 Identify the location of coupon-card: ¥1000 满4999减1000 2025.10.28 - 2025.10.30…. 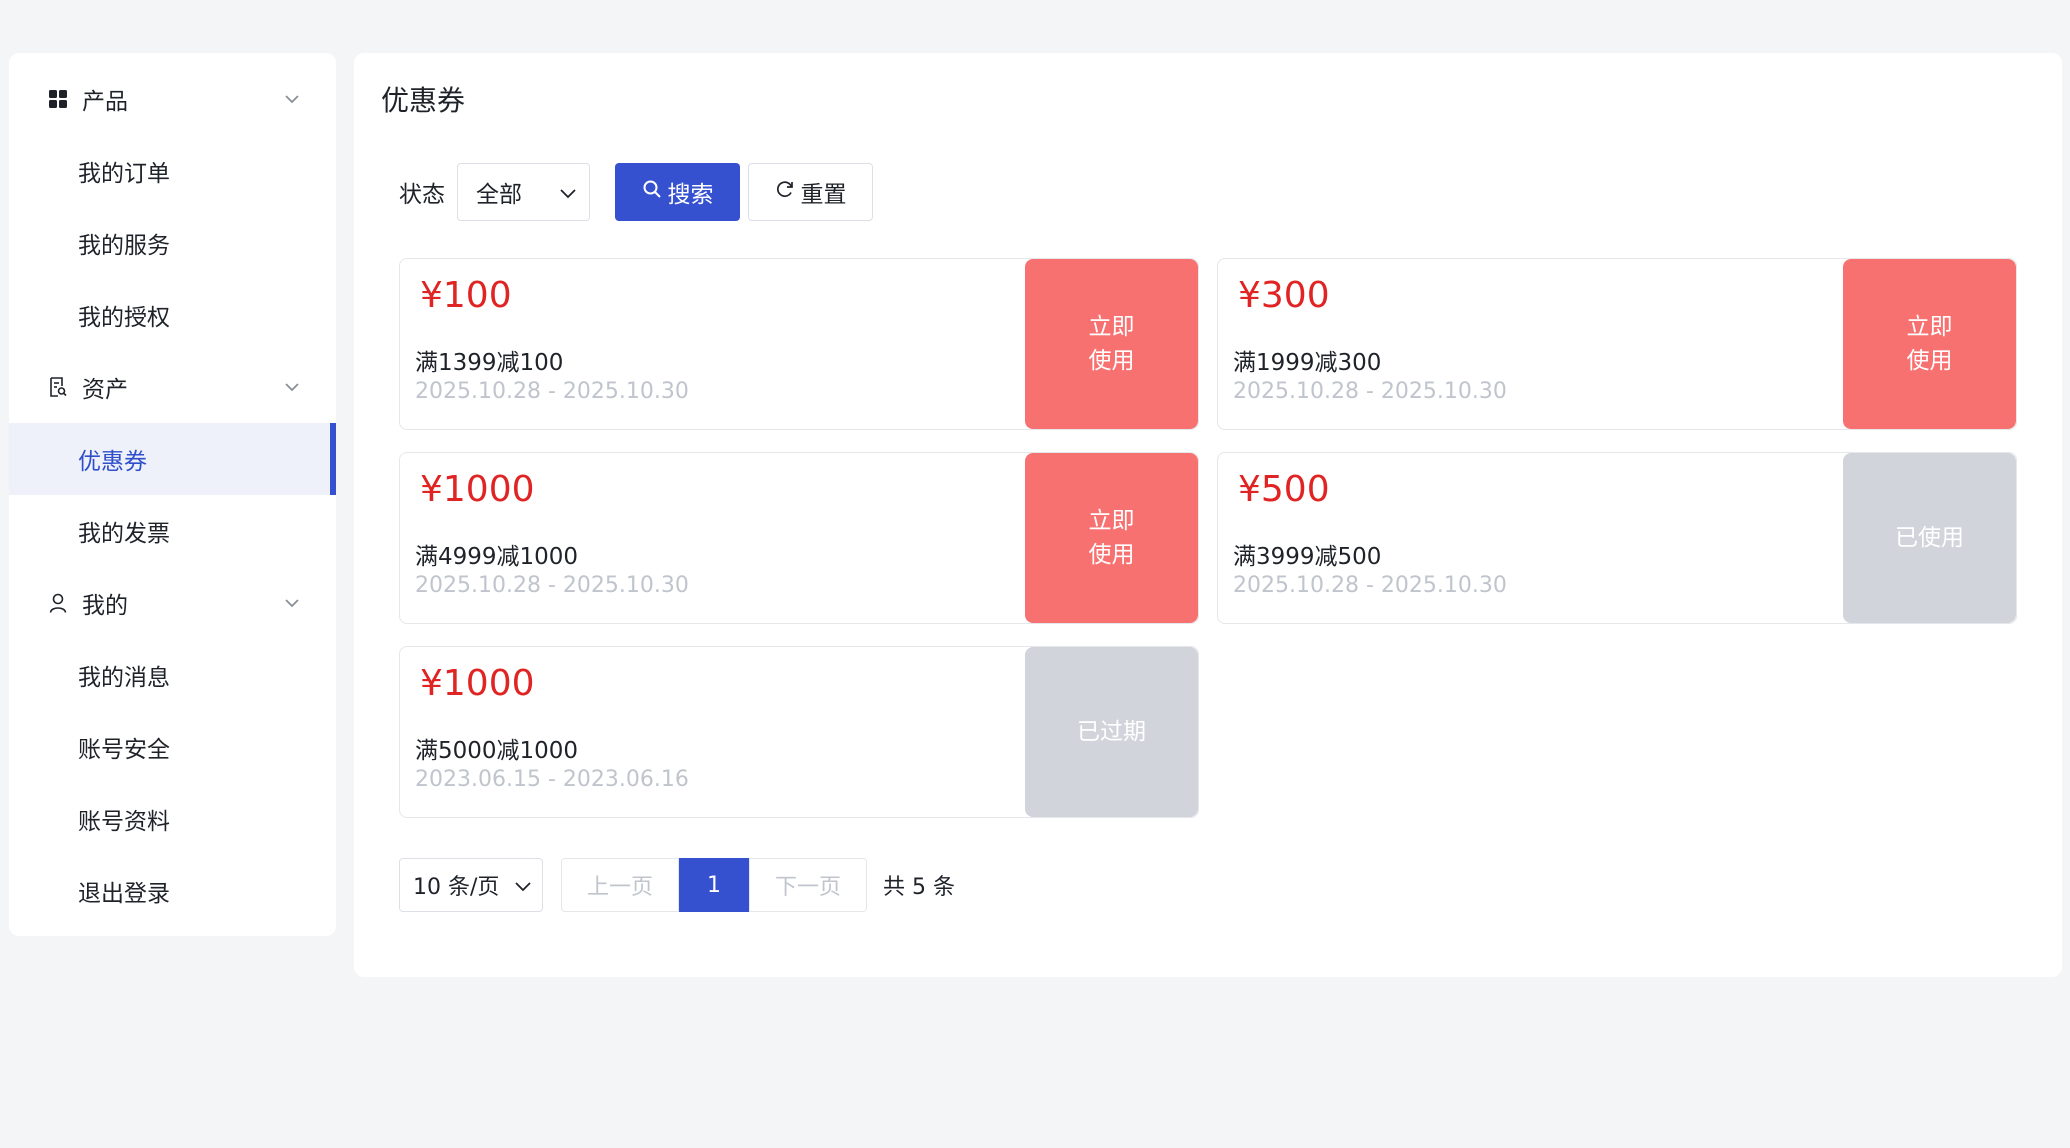
(799, 538).